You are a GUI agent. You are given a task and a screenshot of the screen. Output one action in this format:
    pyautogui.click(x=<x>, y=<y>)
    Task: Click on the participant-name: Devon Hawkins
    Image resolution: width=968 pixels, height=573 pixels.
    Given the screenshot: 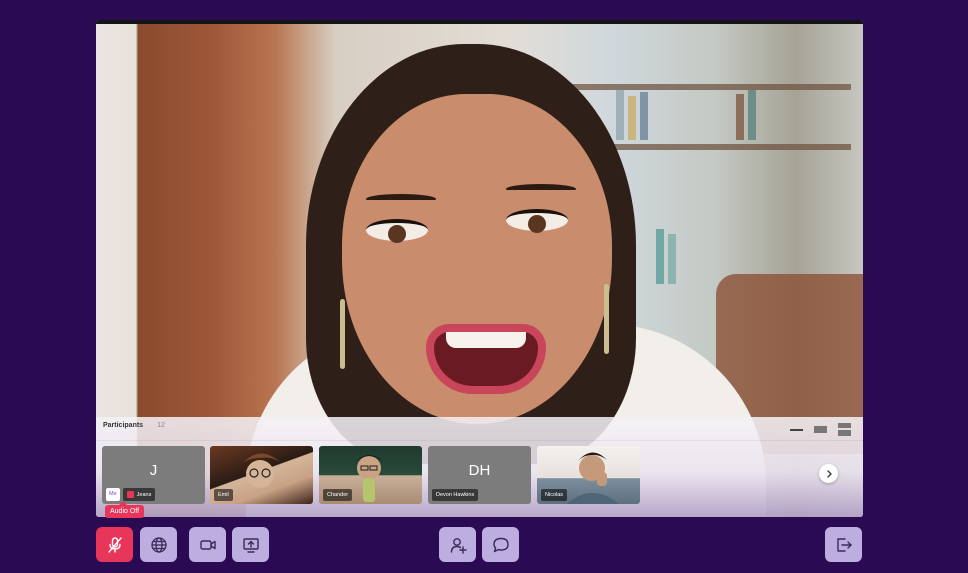 What is the action you would take?
    pyautogui.click(x=455, y=495)
    